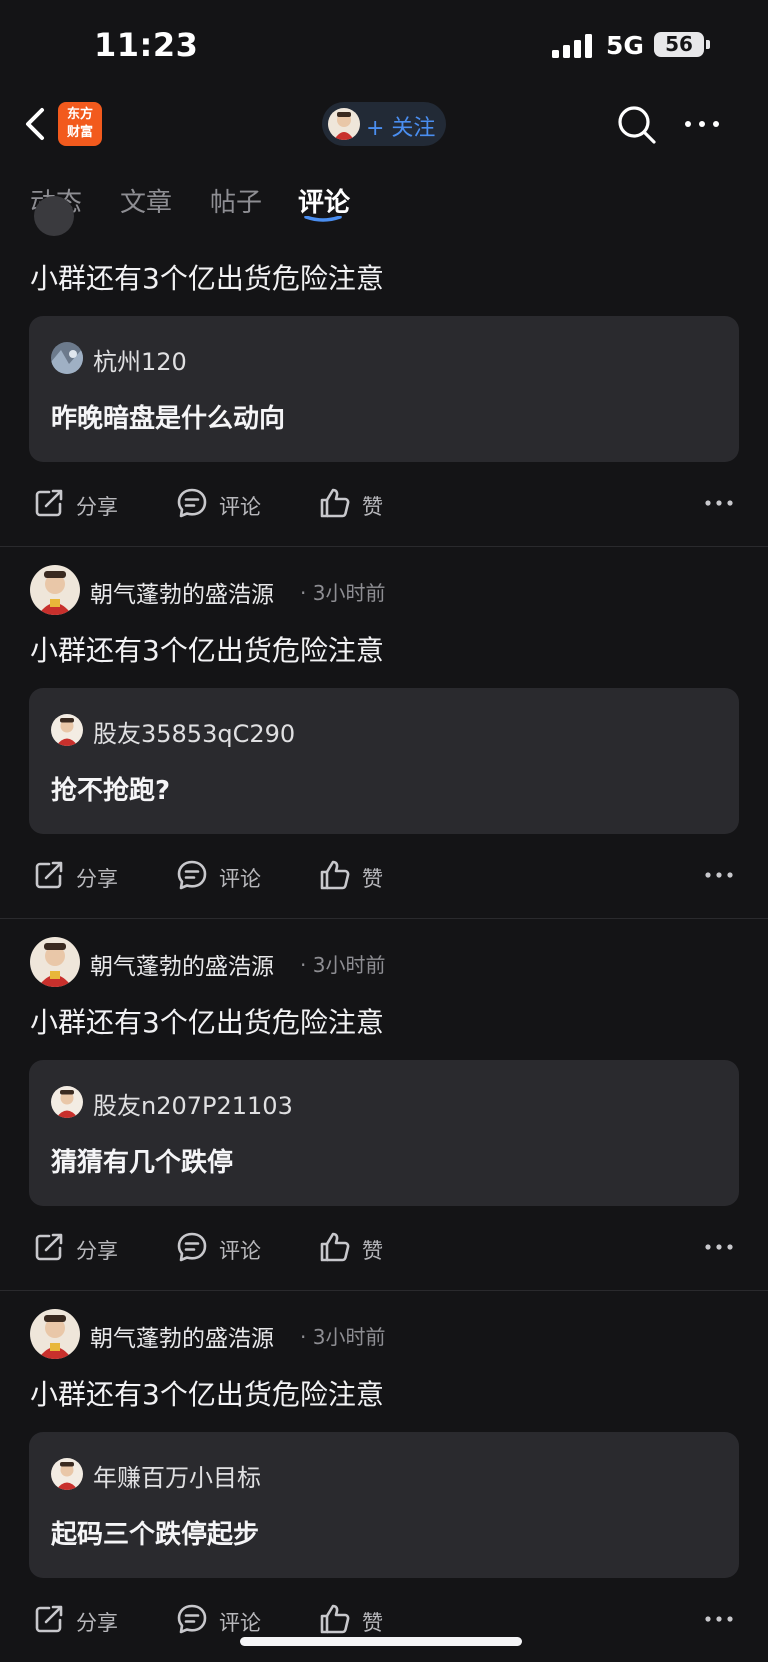 This screenshot has width=768, height=1662. What do you see at coordinates (384, 1505) in the screenshot?
I see `quoted-comment: 年赚百万小目标 起码三个跌停起步` at bounding box center [384, 1505].